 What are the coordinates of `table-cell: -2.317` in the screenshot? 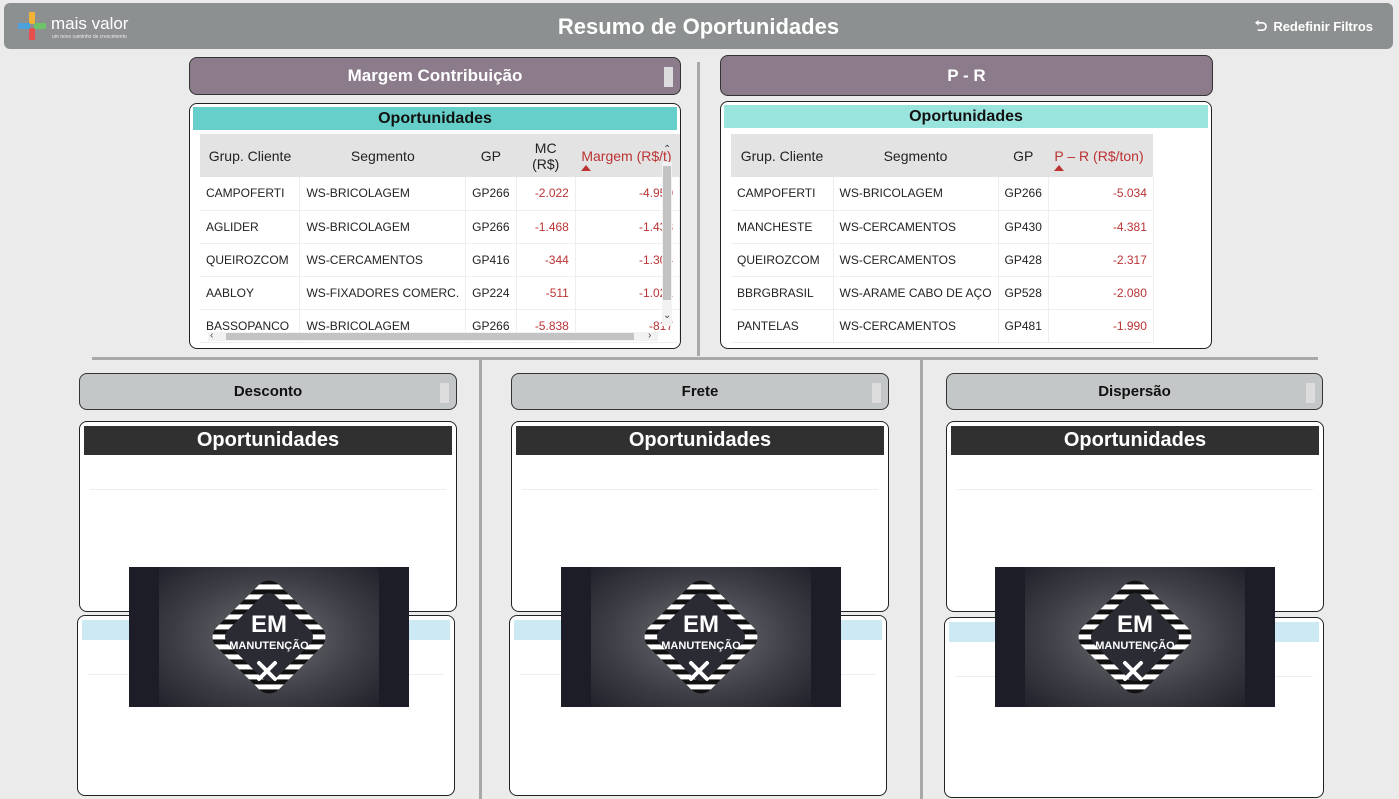 It's located at (1101, 260).